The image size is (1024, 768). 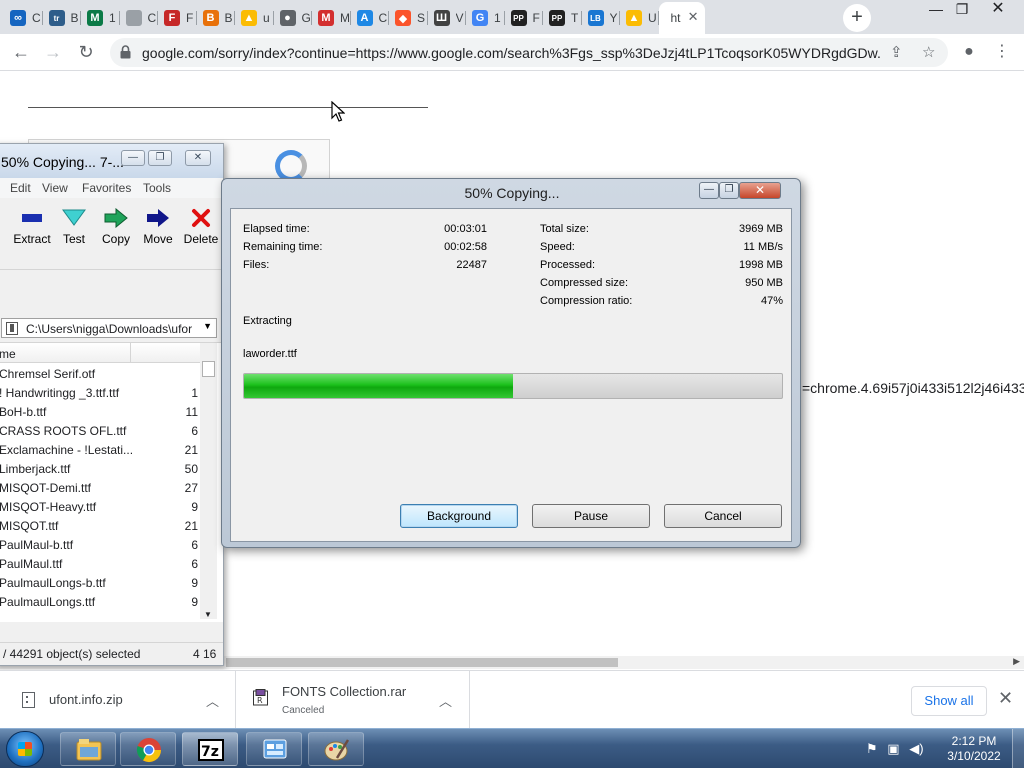 I want to click on start-button, so click(x=25, y=749).